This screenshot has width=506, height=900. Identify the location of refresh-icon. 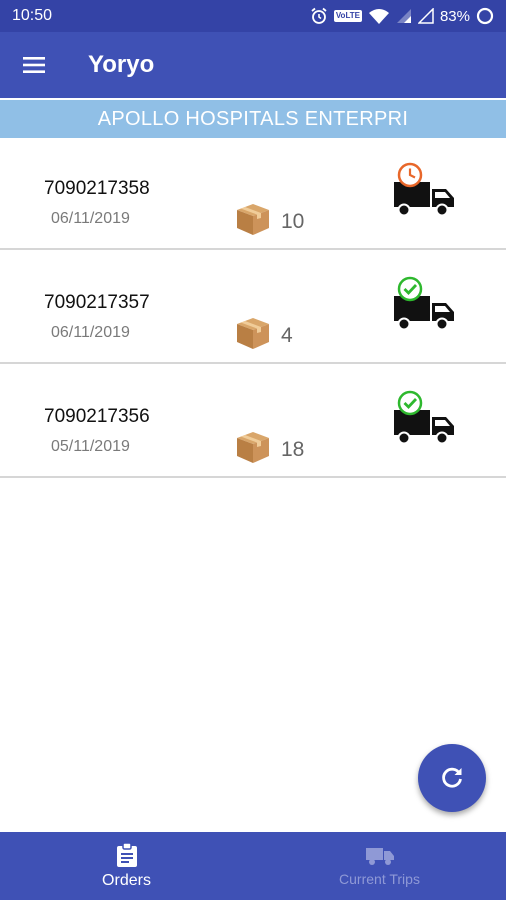
(452, 777).